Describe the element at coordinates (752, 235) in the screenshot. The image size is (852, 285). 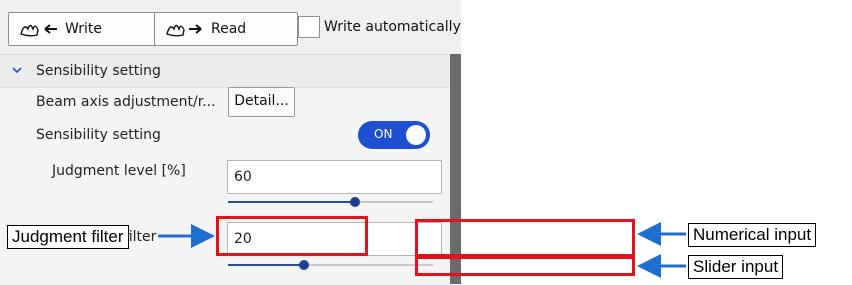
I see `callout-numerical-input: Numerical input` at that location.